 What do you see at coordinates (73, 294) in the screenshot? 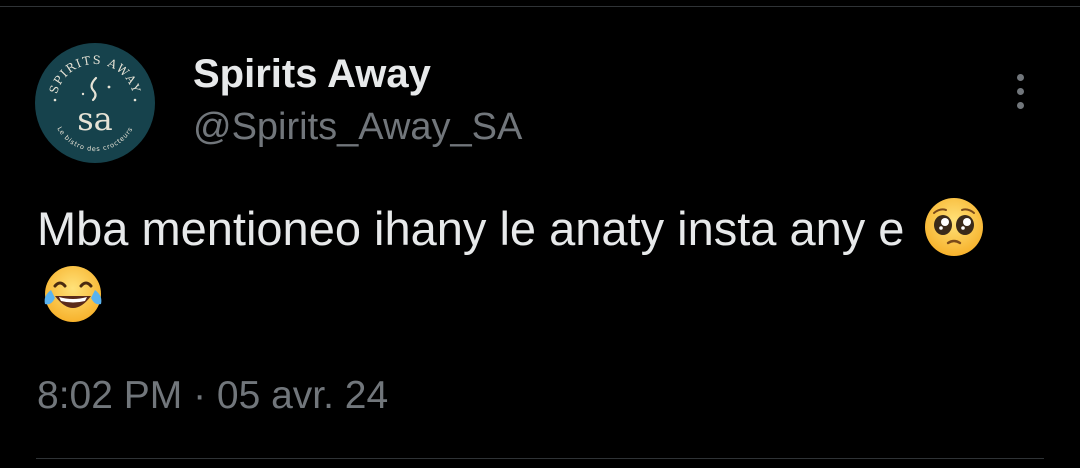
I see `face-with-tears-of-joy-emoji-icon` at bounding box center [73, 294].